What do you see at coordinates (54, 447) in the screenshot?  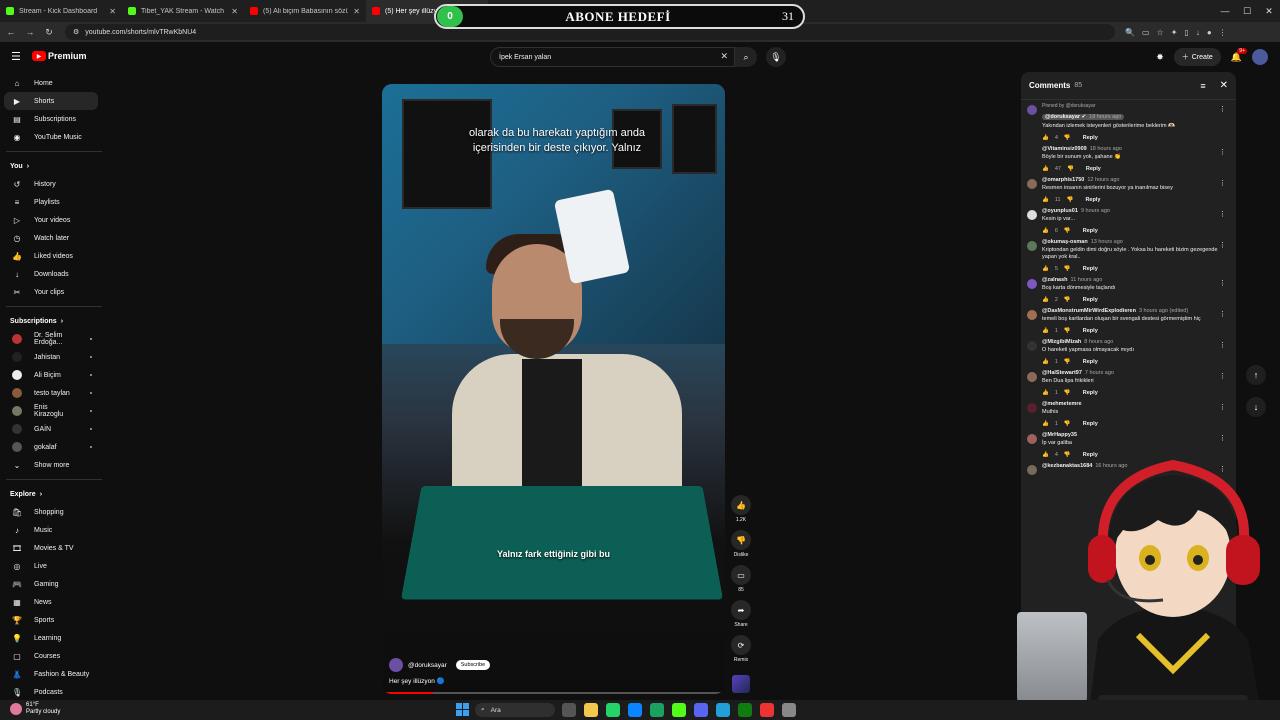 I see `subscription-channel: gokalaf` at bounding box center [54, 447].